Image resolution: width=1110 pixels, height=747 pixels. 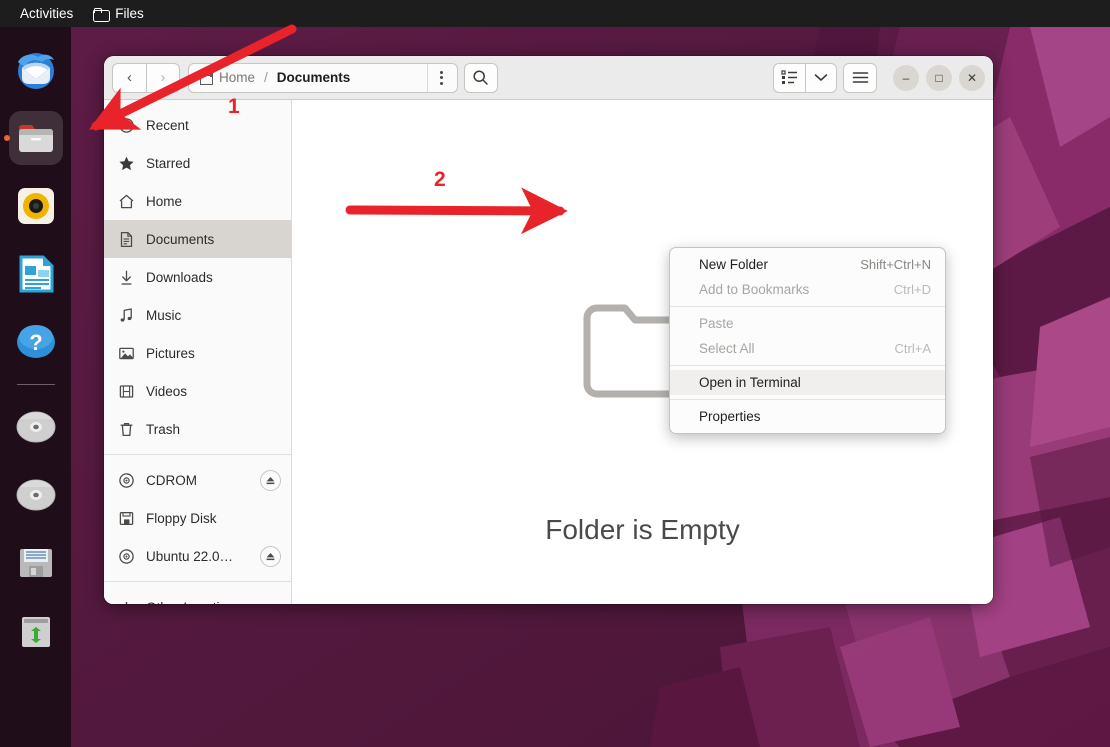 I want to click on back-button: ‹, so click(x=129, y=77).